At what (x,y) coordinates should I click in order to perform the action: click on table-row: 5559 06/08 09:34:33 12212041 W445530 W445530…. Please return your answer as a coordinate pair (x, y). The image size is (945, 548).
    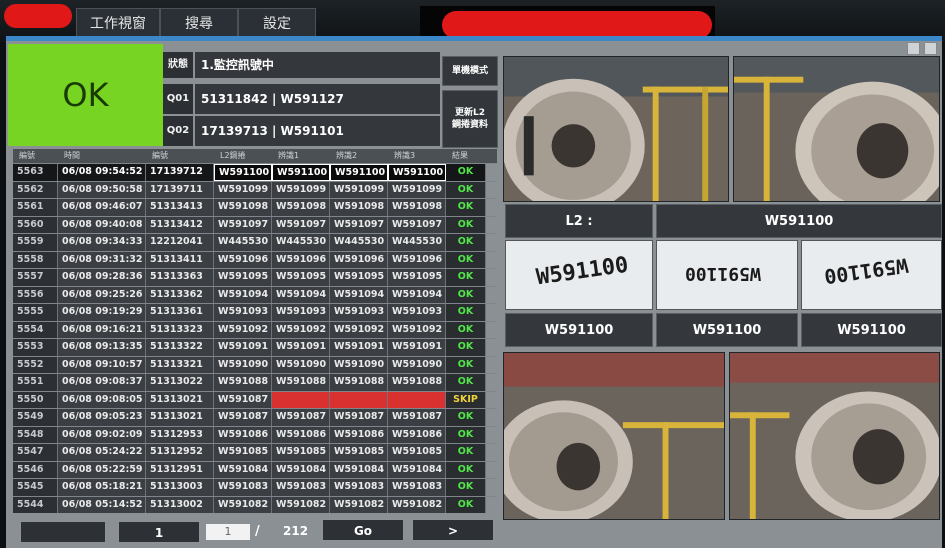
    Looking at the image, I should click on (255, 242).